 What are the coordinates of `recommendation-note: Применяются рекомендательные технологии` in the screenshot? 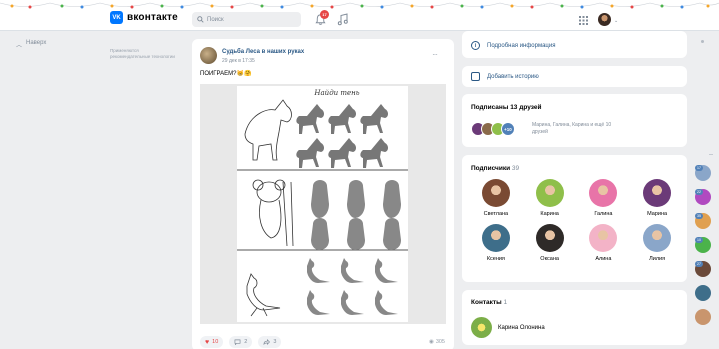 It's located at (142, 53).